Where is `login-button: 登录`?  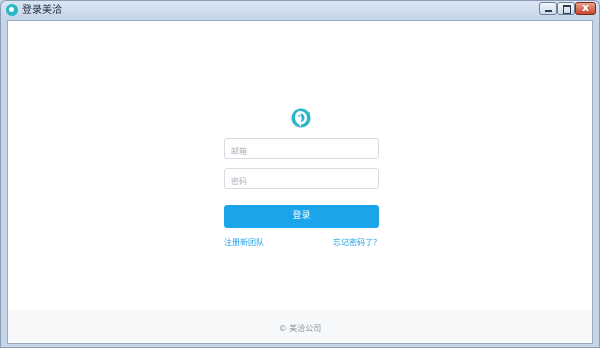 login-button: 登录 is located at coordinates (301, 216).